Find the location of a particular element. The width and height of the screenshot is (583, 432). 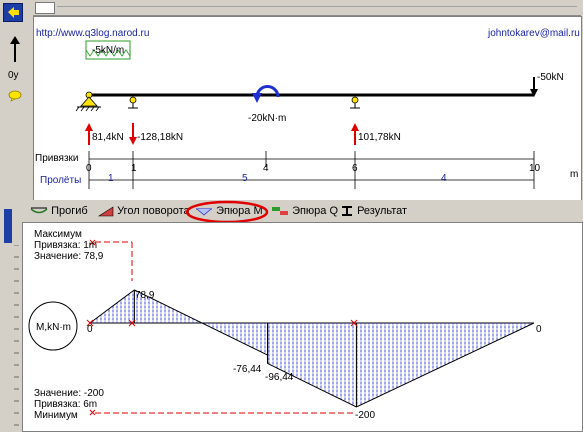

unit-circle-label: M,kN·m is located at coordinates (53, 327).